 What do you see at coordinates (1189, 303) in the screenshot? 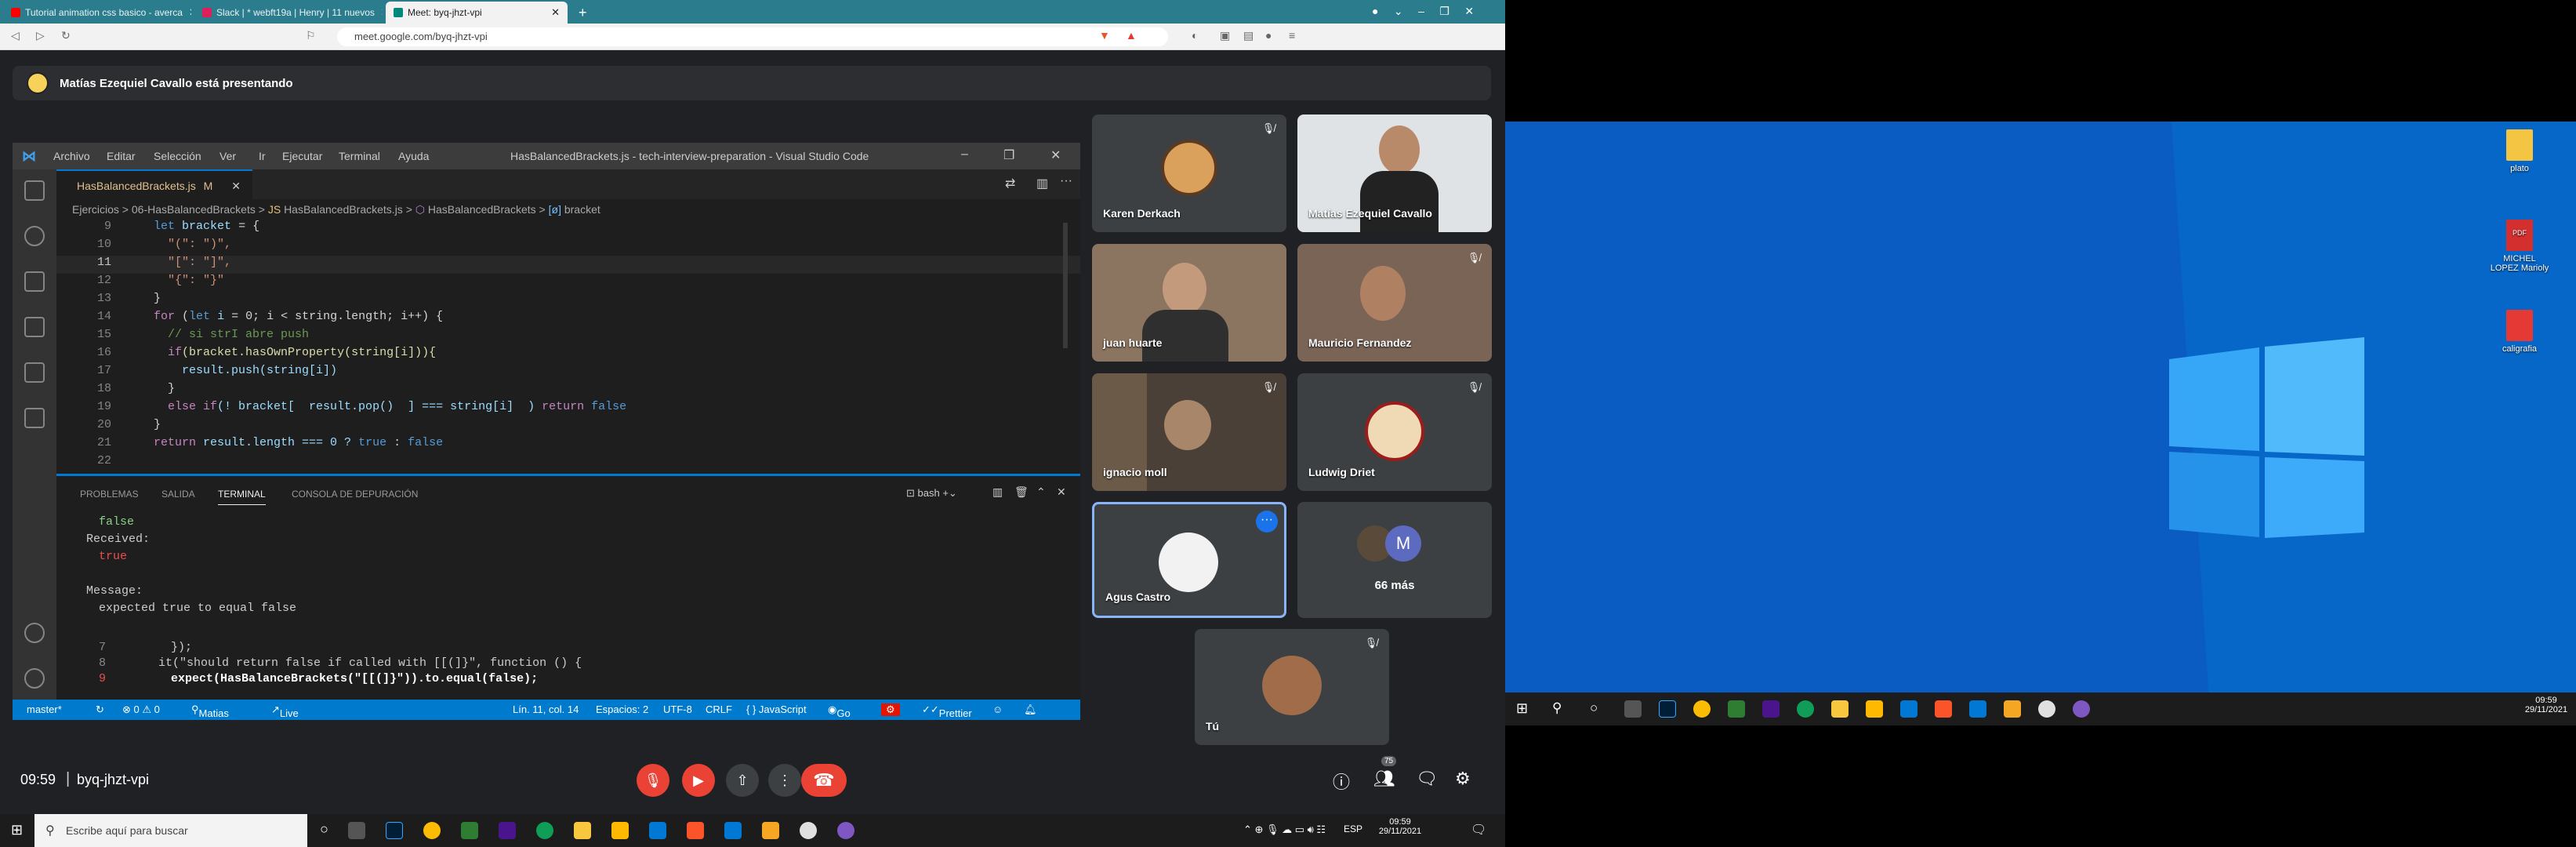
I see `participant-tile: juan huarte` at bounding box center [1189, 303].